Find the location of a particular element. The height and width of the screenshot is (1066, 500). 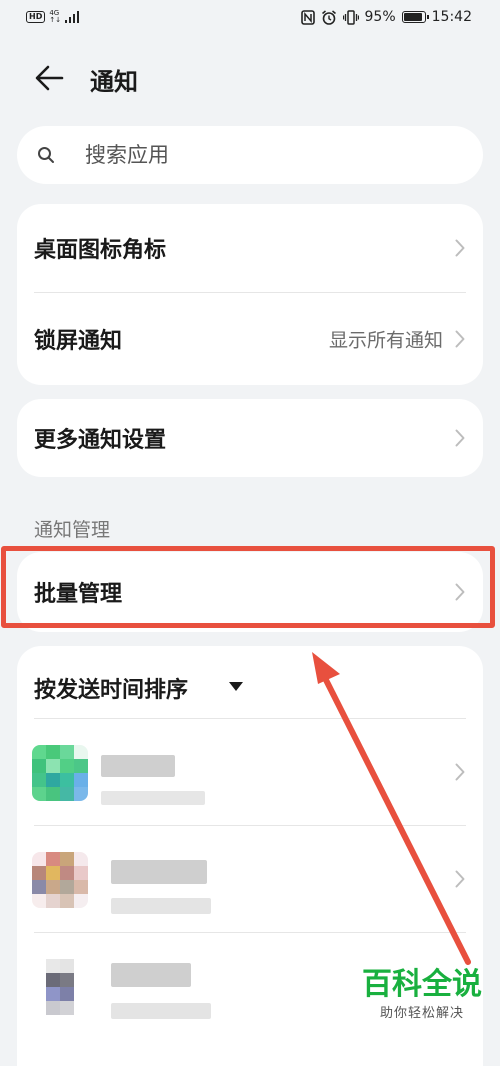

clock: 15:42 is located at coordinates (451, 17).